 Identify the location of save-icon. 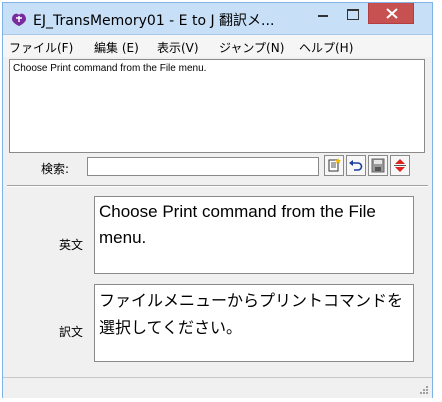
(378, 165).